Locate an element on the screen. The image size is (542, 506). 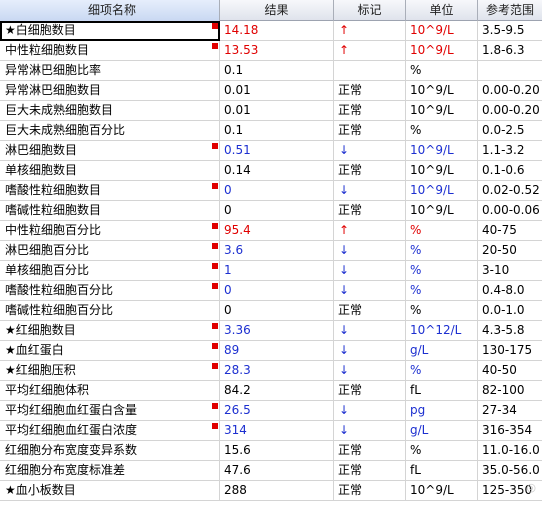
cell-item-name: 淋巴细胞百分比 is located at coordinates (110, 251).